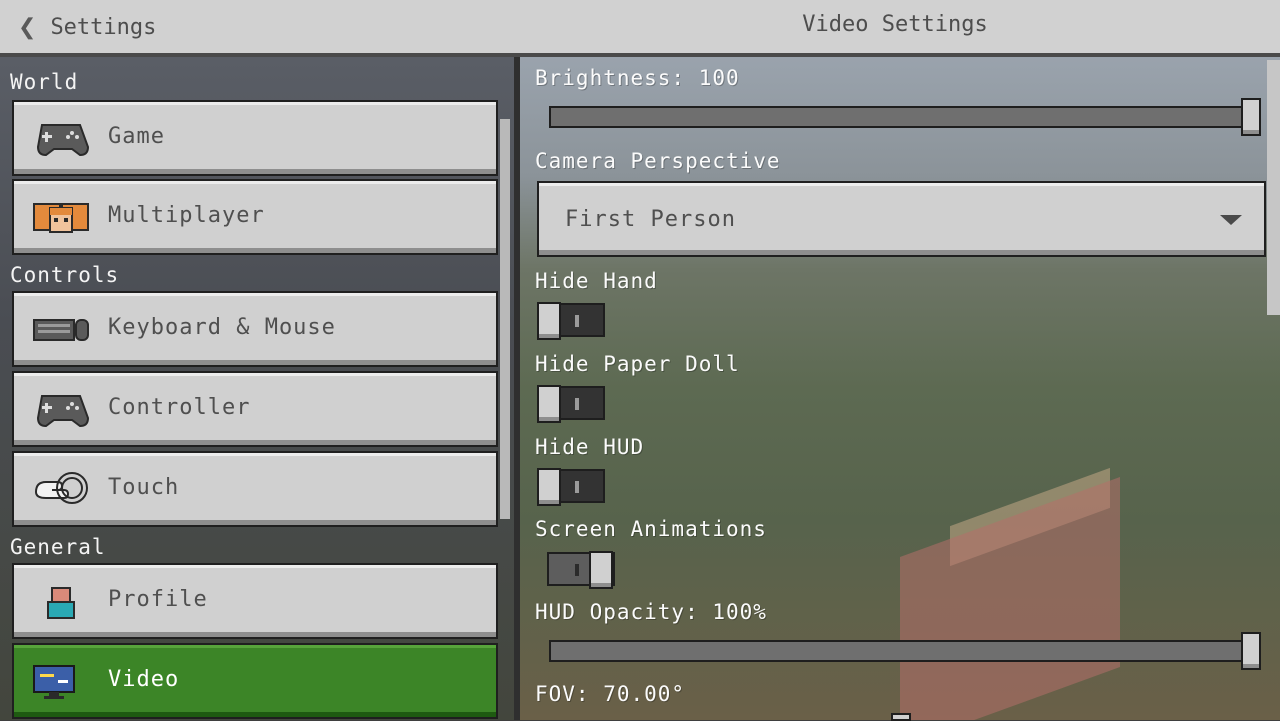  What do you see at coordinates (255, 681) in the screenshot?
I see `sidebar-item-video: Video` at bounding box center [255, 681].